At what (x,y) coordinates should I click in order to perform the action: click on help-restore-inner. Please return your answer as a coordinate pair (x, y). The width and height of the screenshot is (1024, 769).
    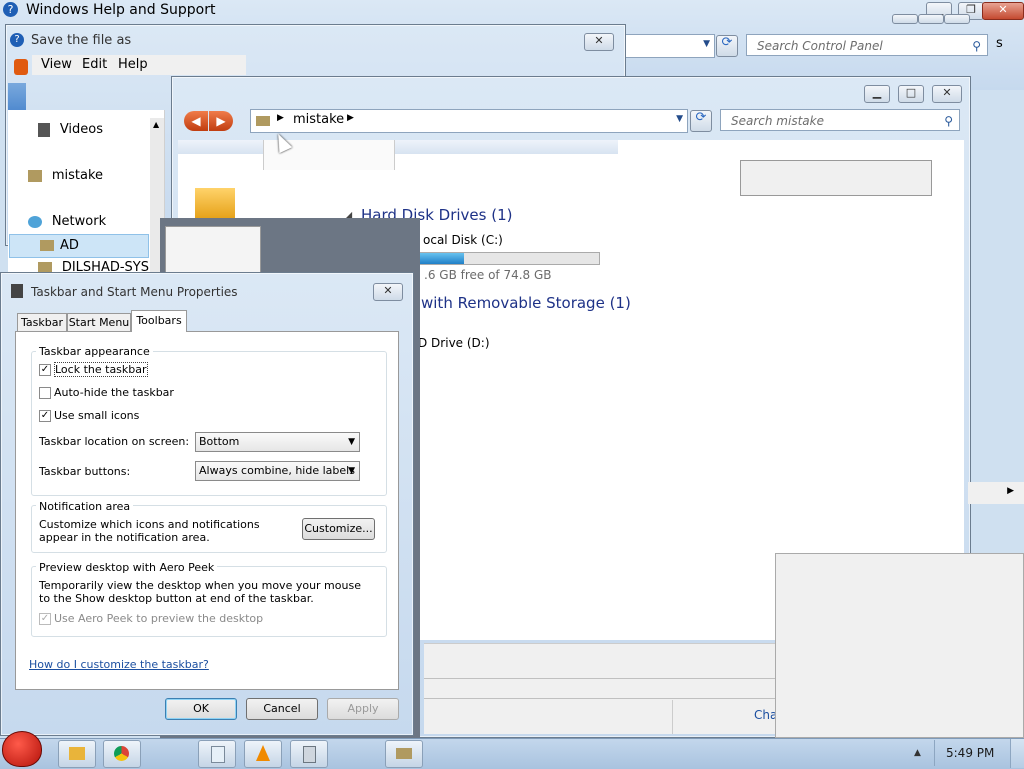
    Looking at the image, I should click on (931, 19).